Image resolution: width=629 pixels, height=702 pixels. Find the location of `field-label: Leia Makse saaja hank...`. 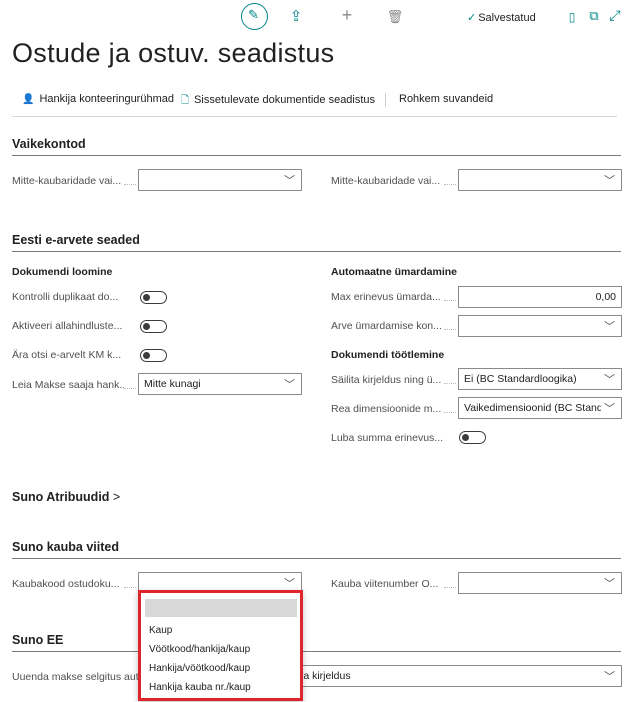

field-label: Leia Makse saaja hank... is located at coordinates (68, 385).